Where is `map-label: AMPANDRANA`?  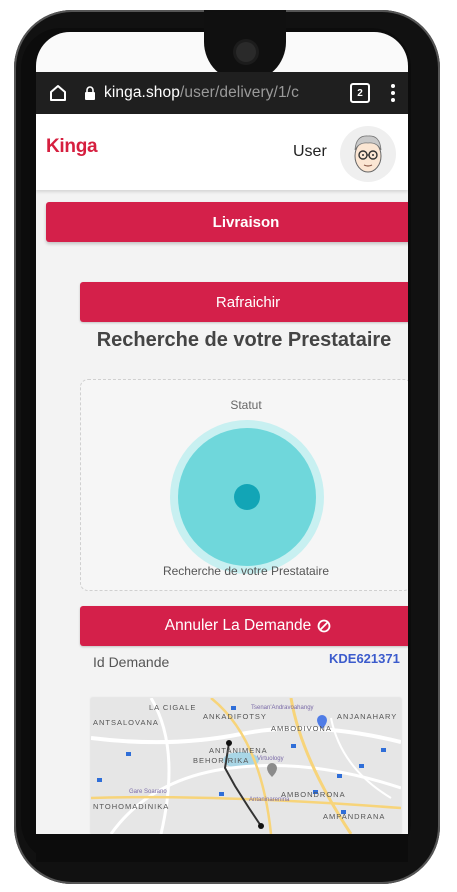 map-label: AMPANDRANA is located at coordinates (354, 816).